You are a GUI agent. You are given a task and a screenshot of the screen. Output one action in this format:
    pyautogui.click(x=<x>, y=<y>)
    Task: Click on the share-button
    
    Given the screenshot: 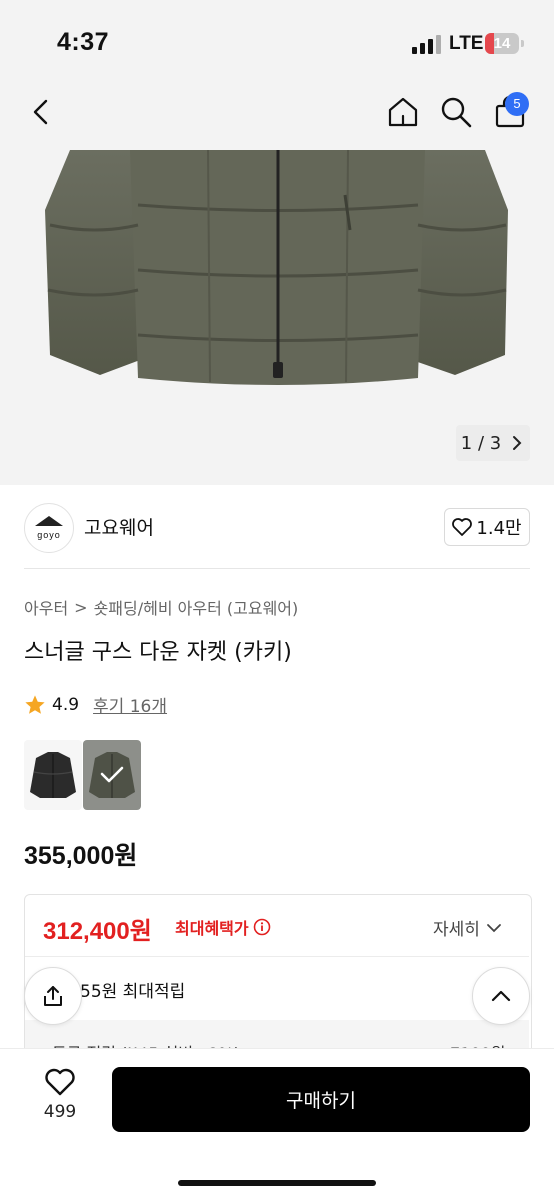 What is the action you would take?
    pyautogui.click(x=53, y=996)
    